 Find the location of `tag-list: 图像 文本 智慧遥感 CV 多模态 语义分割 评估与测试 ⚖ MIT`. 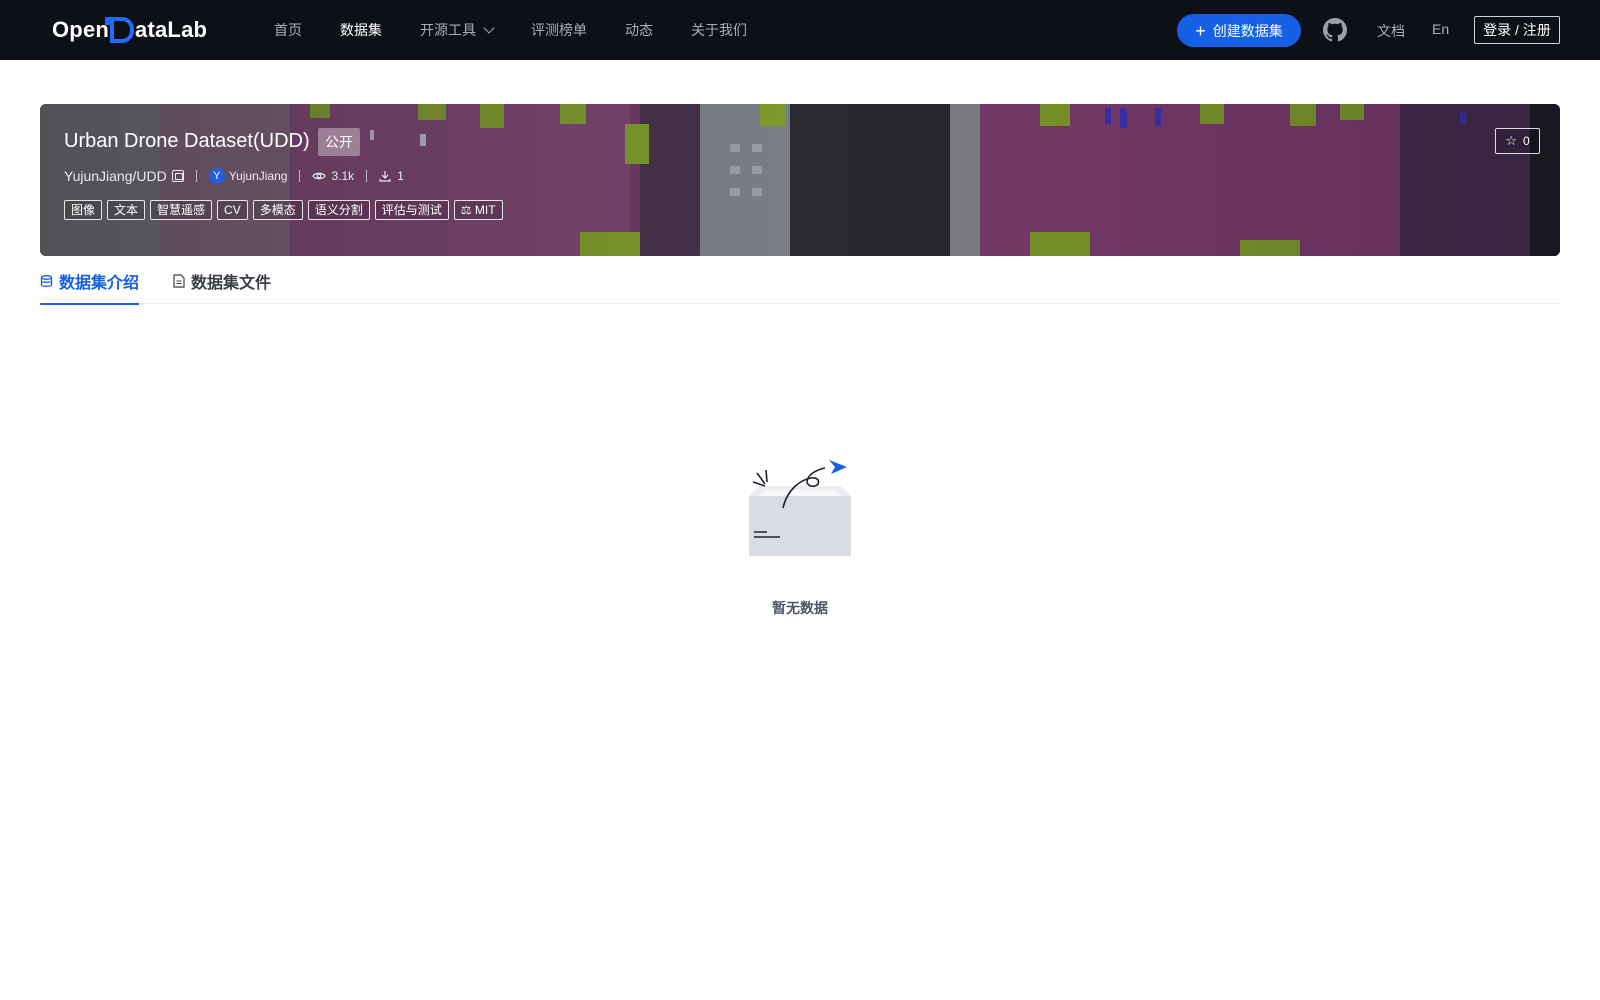

tag-list: 图像 文本 智慧遥感 CV 多模态 语义分割 评估与测试 ⚖ MIT is located at coordinates (286, 210).